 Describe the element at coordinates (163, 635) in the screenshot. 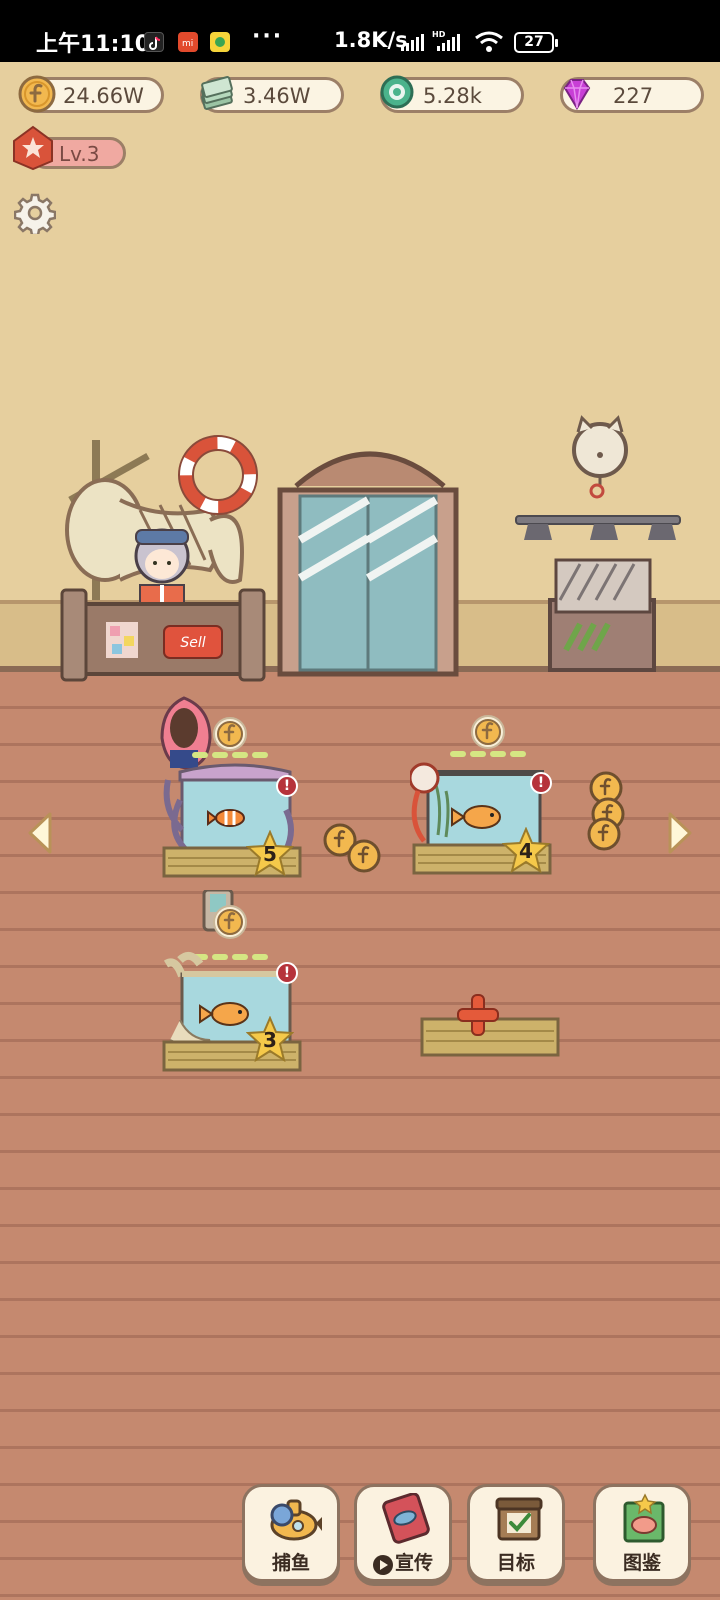

I see `sell-counter` at that location.